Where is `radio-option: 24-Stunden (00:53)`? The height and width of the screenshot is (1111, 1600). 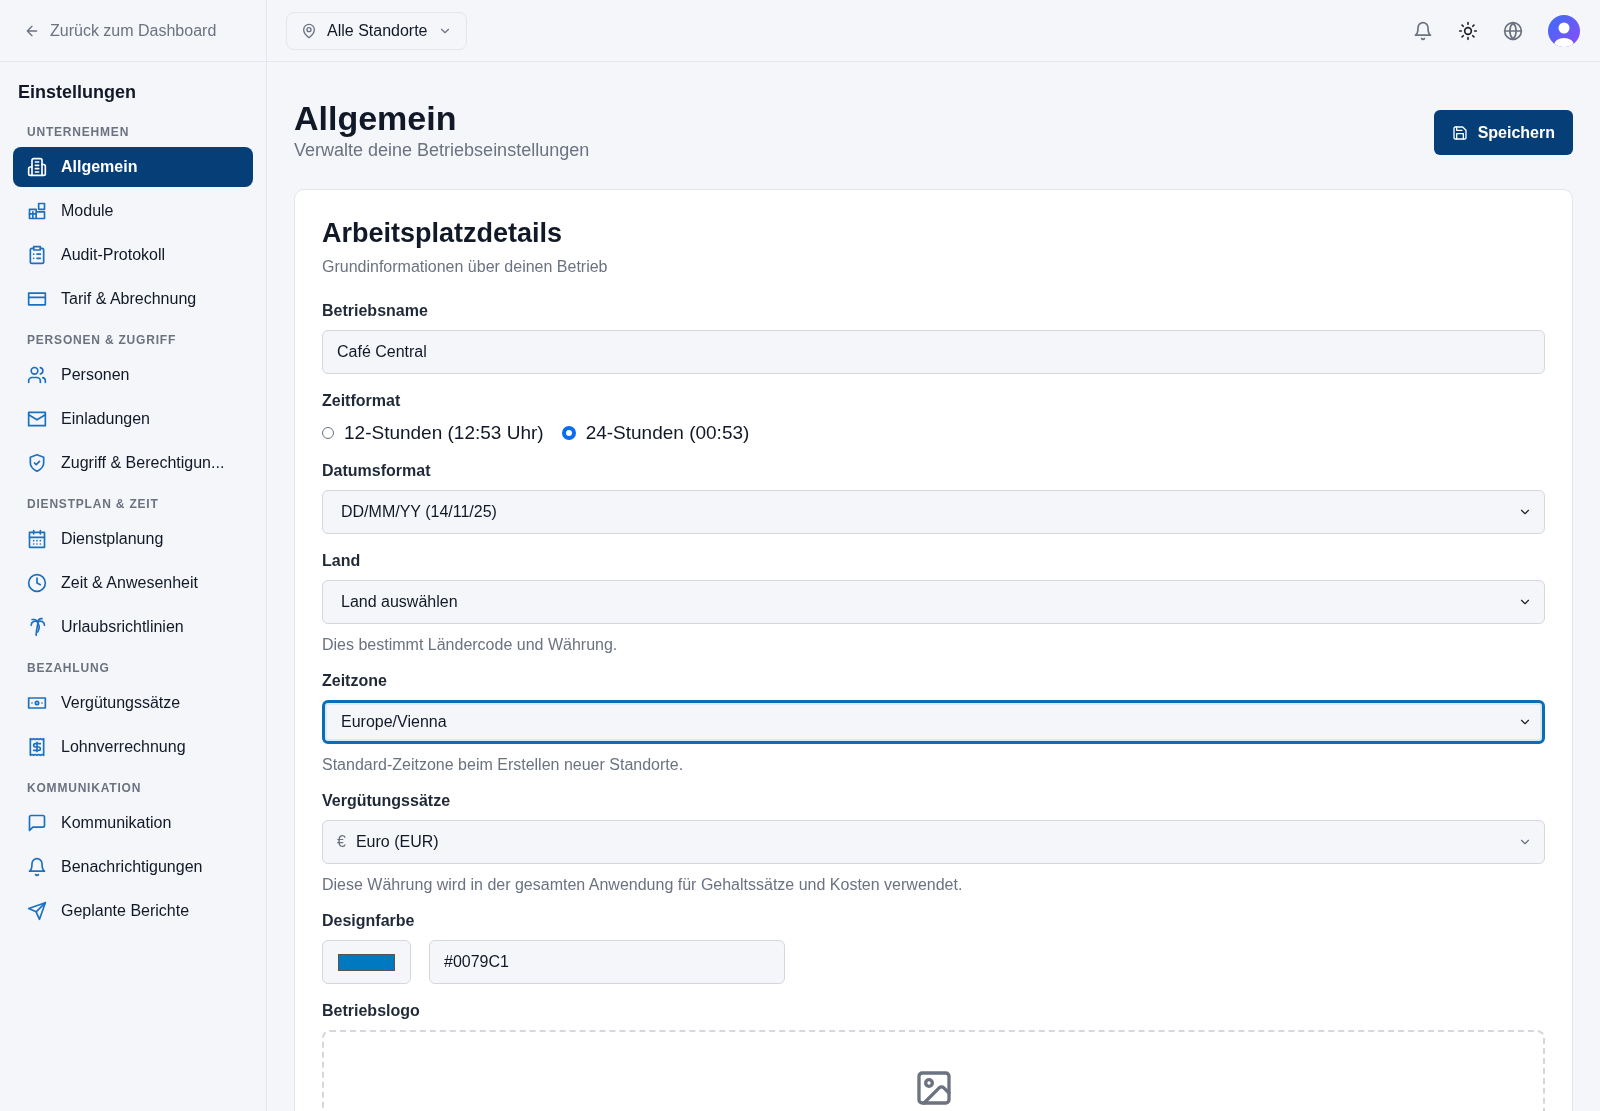 radio-option: 24-Stunden (00:53) is located at coordinates (655, 433).